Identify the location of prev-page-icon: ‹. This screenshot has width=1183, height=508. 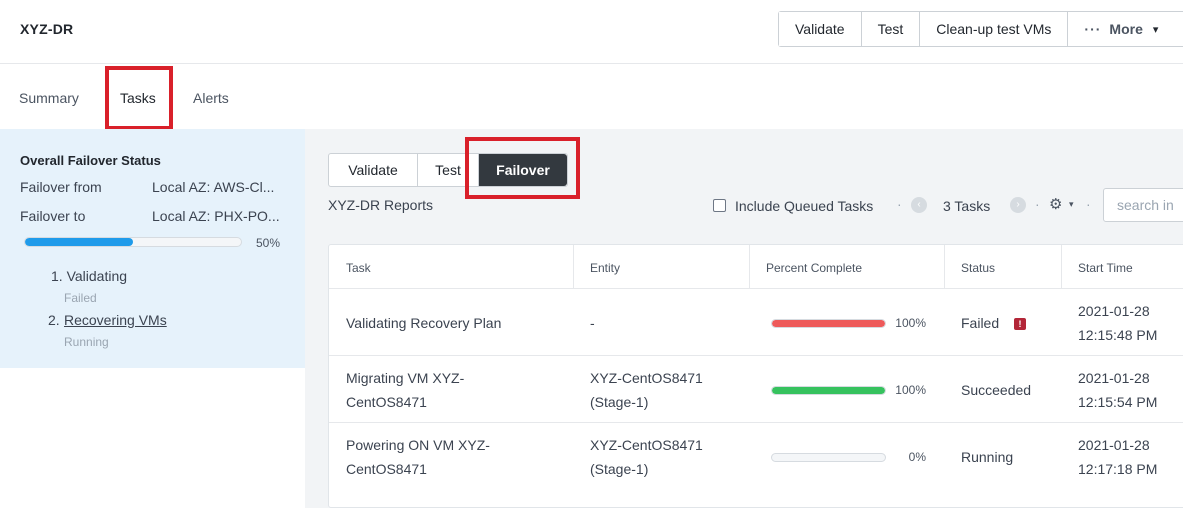
(919, 205).